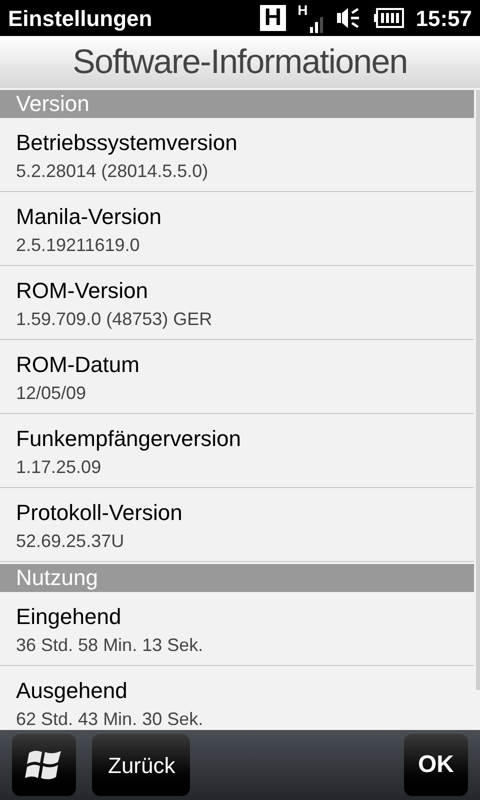 This screenshot has width=480, height=800. Describe the element at coordinates (115, 319) in the screenshot. I see `setting-value: 1.59.709.0 (48753) GER` at that location.